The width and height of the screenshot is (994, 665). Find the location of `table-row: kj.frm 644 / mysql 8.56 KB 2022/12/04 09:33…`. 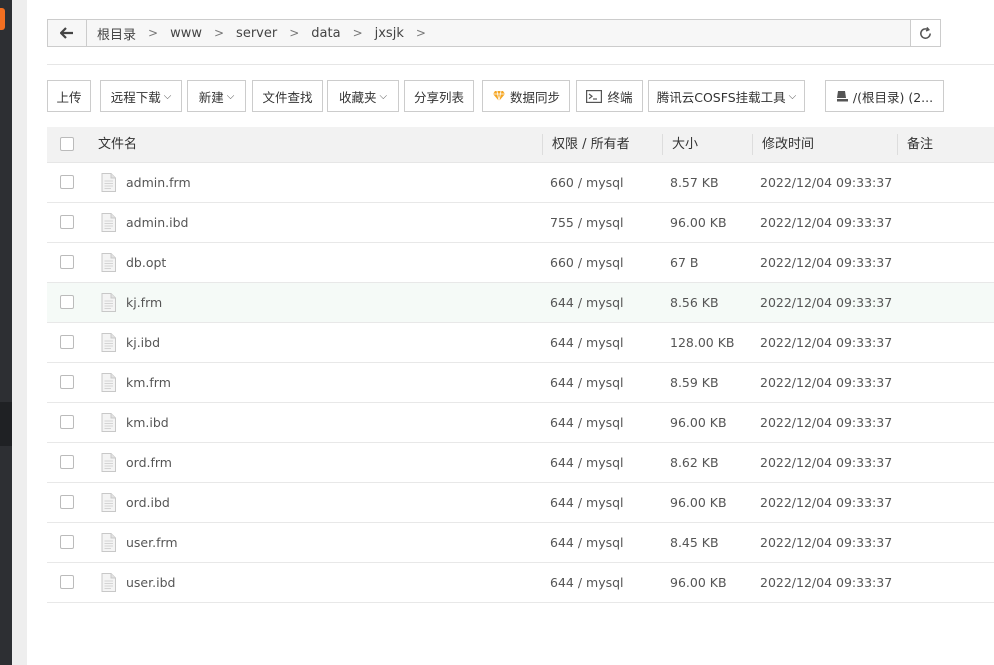

table-row: kj.frm 644 / mysql 8.56 KB 2022/12/04 09:33… is located at coordinates (520, 303).